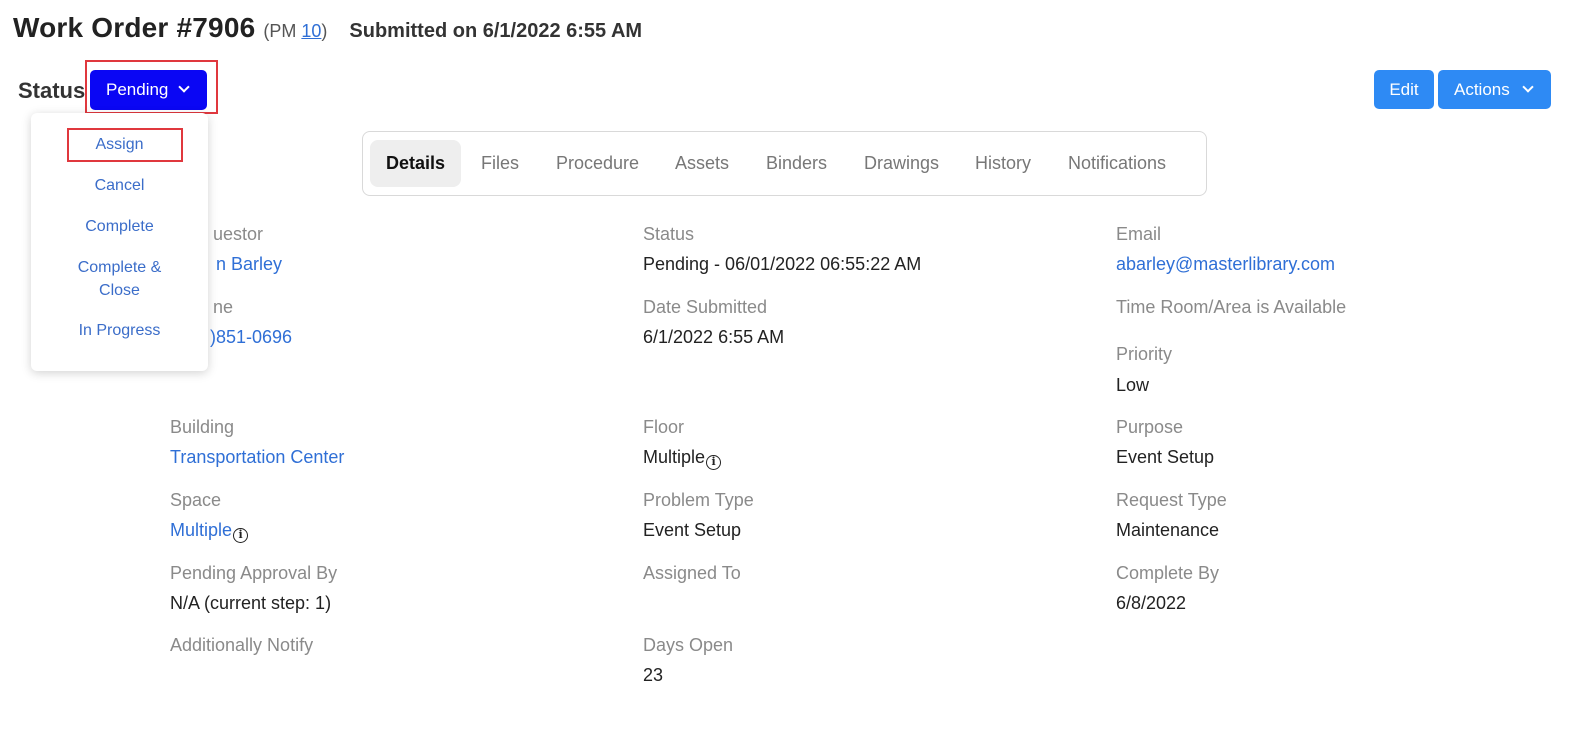 This screenshot has width=1595, height=731. I want to click on menu-item-cancel: Cancel, so click(119, 185).